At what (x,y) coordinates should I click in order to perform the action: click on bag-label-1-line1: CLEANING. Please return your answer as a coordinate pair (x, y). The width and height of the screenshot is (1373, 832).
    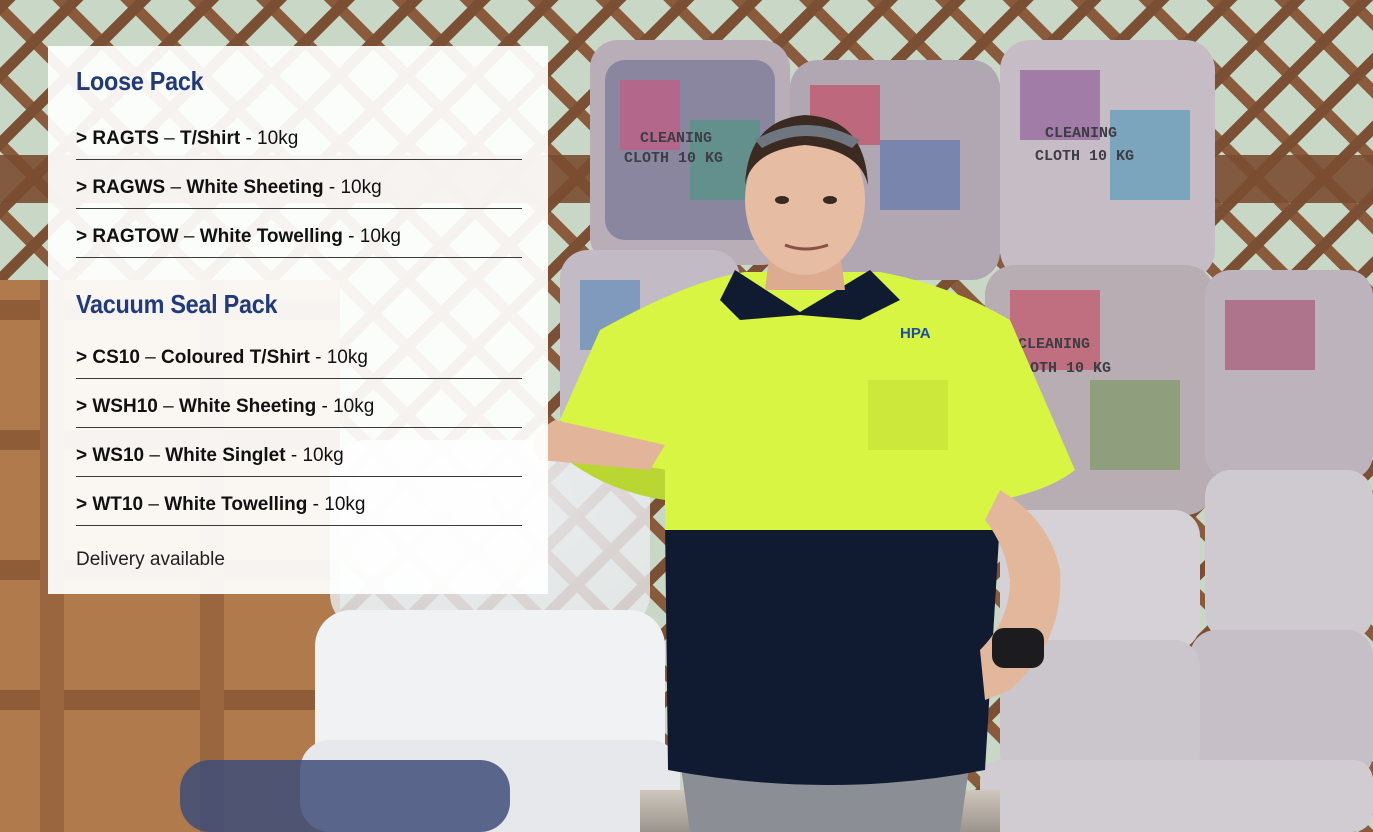
    Looking at the image, I should click on (676, 138).